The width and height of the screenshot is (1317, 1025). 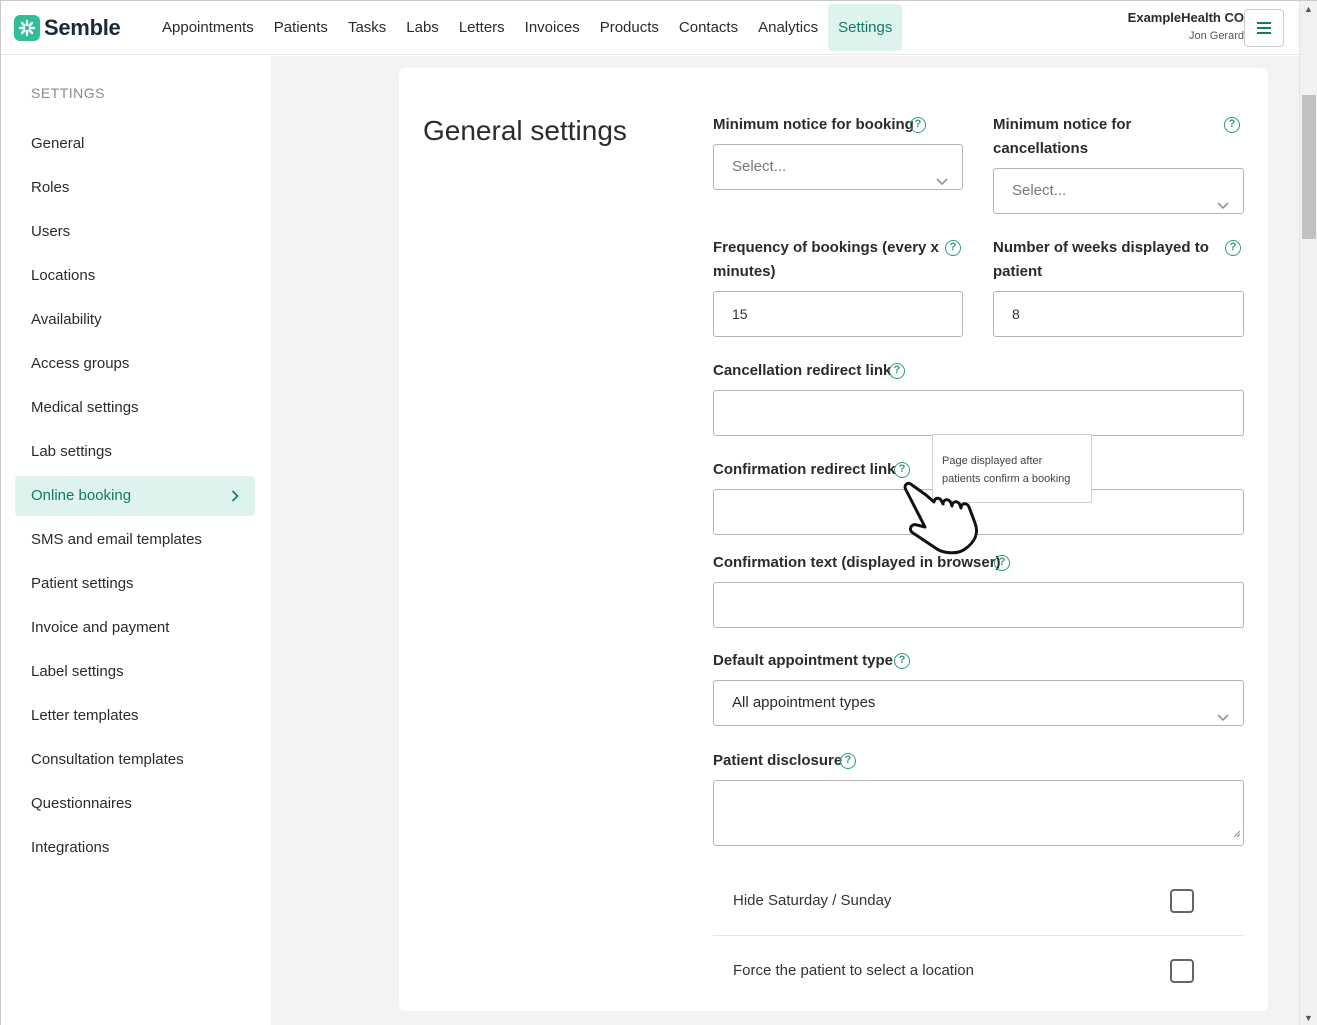 What do you see at coordinates (135, 804) in the screenshot?
I see `sidebar-item-questionnaires: Questionnaires` at bounding box center [135, 804].